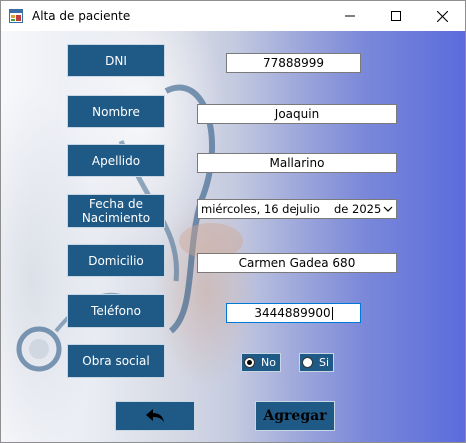 The height and width of the screenshot is (443, 466). What do you see at coordinates (324, 362) in the screenshot?
I see `radio-si-label: Si` at bounding box center [324, 362].